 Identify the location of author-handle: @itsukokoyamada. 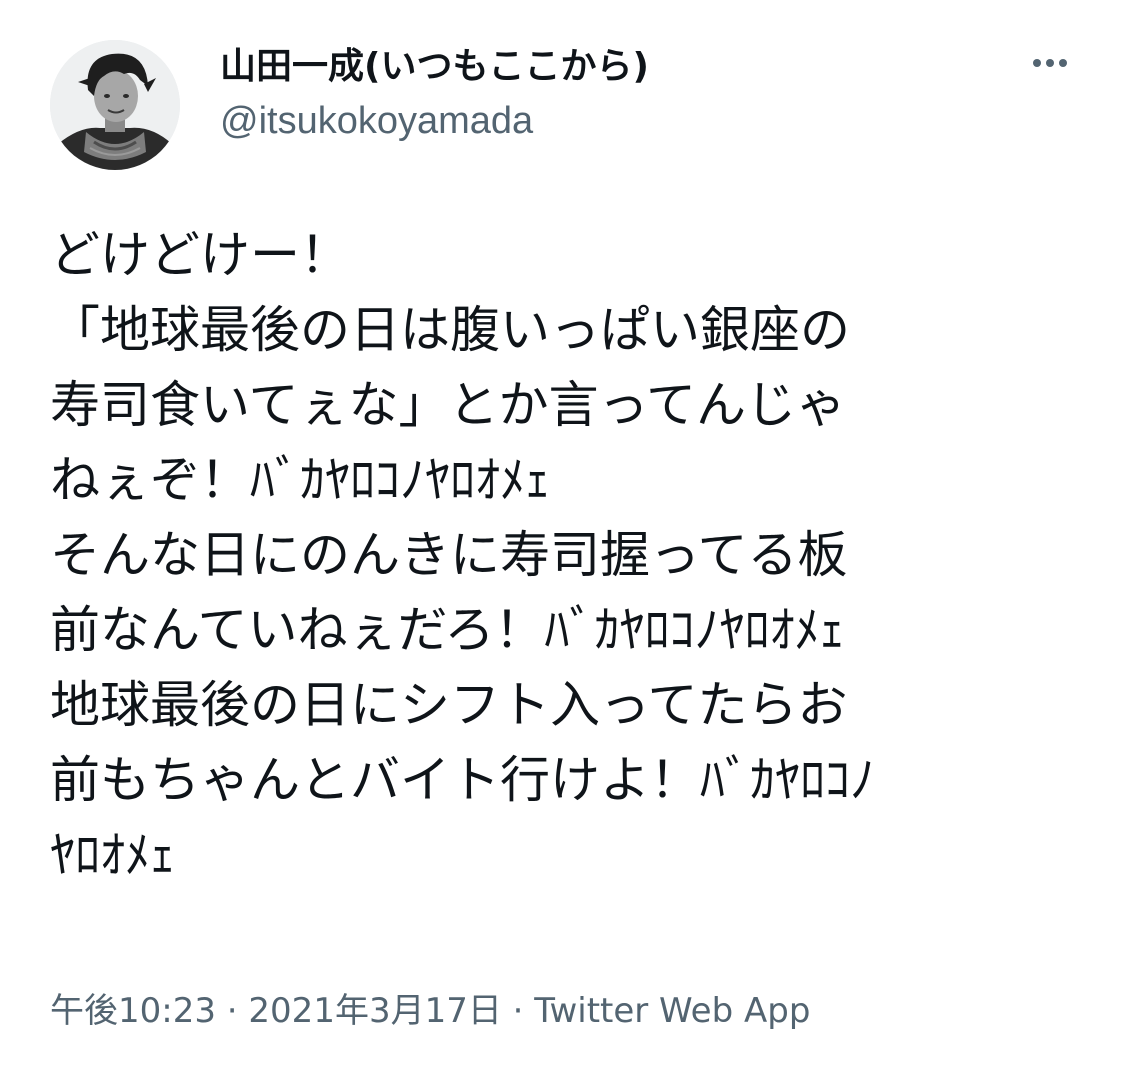
(376, 121).